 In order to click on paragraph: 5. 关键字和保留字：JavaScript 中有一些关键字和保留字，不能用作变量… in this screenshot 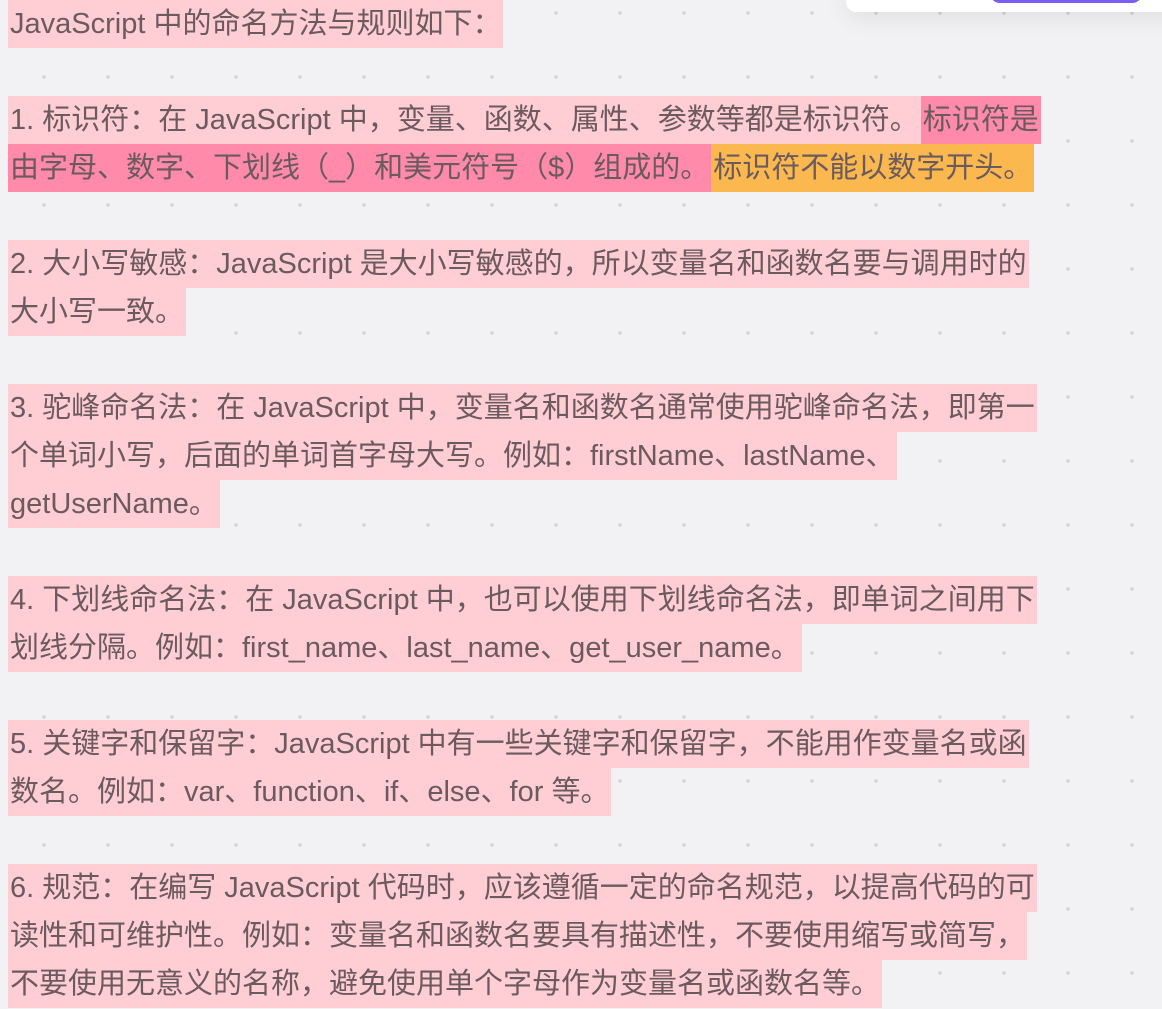, I will do `click(524, 768)`.